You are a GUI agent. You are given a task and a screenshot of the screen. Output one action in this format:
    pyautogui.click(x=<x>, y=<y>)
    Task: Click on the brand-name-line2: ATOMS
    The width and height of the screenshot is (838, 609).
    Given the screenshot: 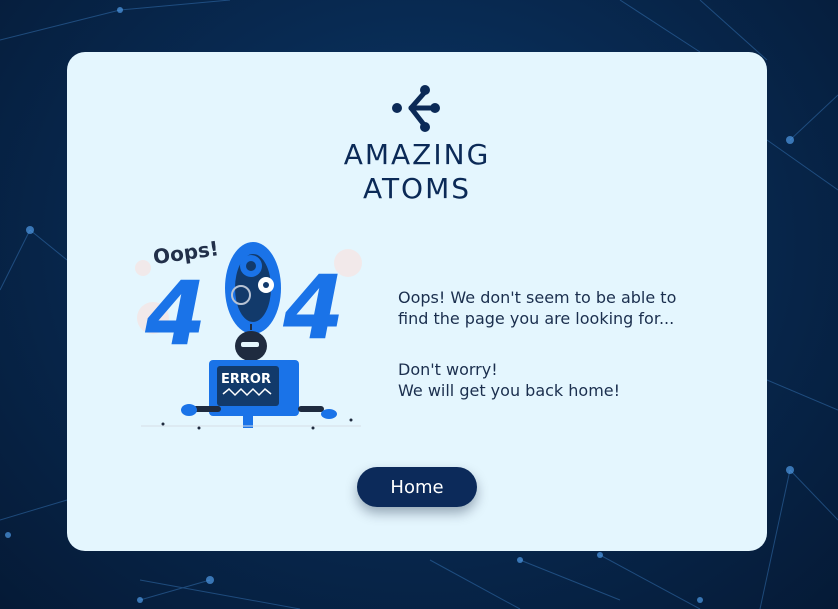 What is the action you would take?
    pyautogui.click(x=417, y=188)
    